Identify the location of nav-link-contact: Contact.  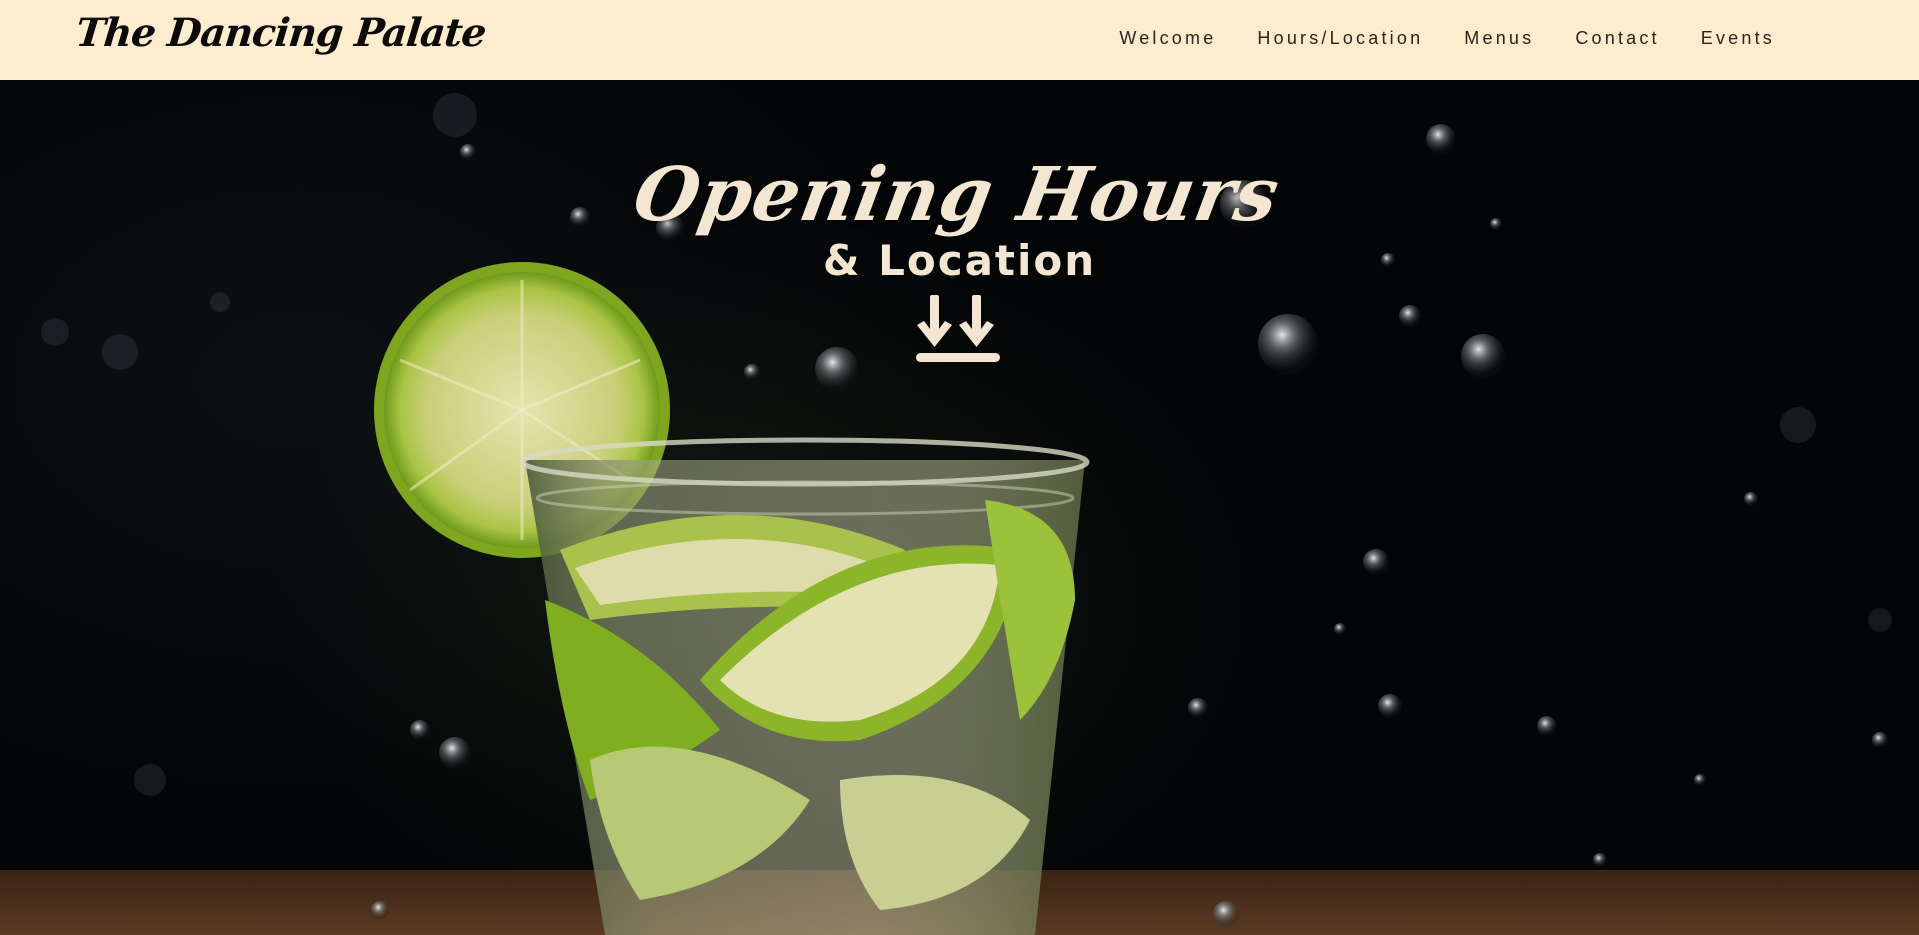
(1617, 38).